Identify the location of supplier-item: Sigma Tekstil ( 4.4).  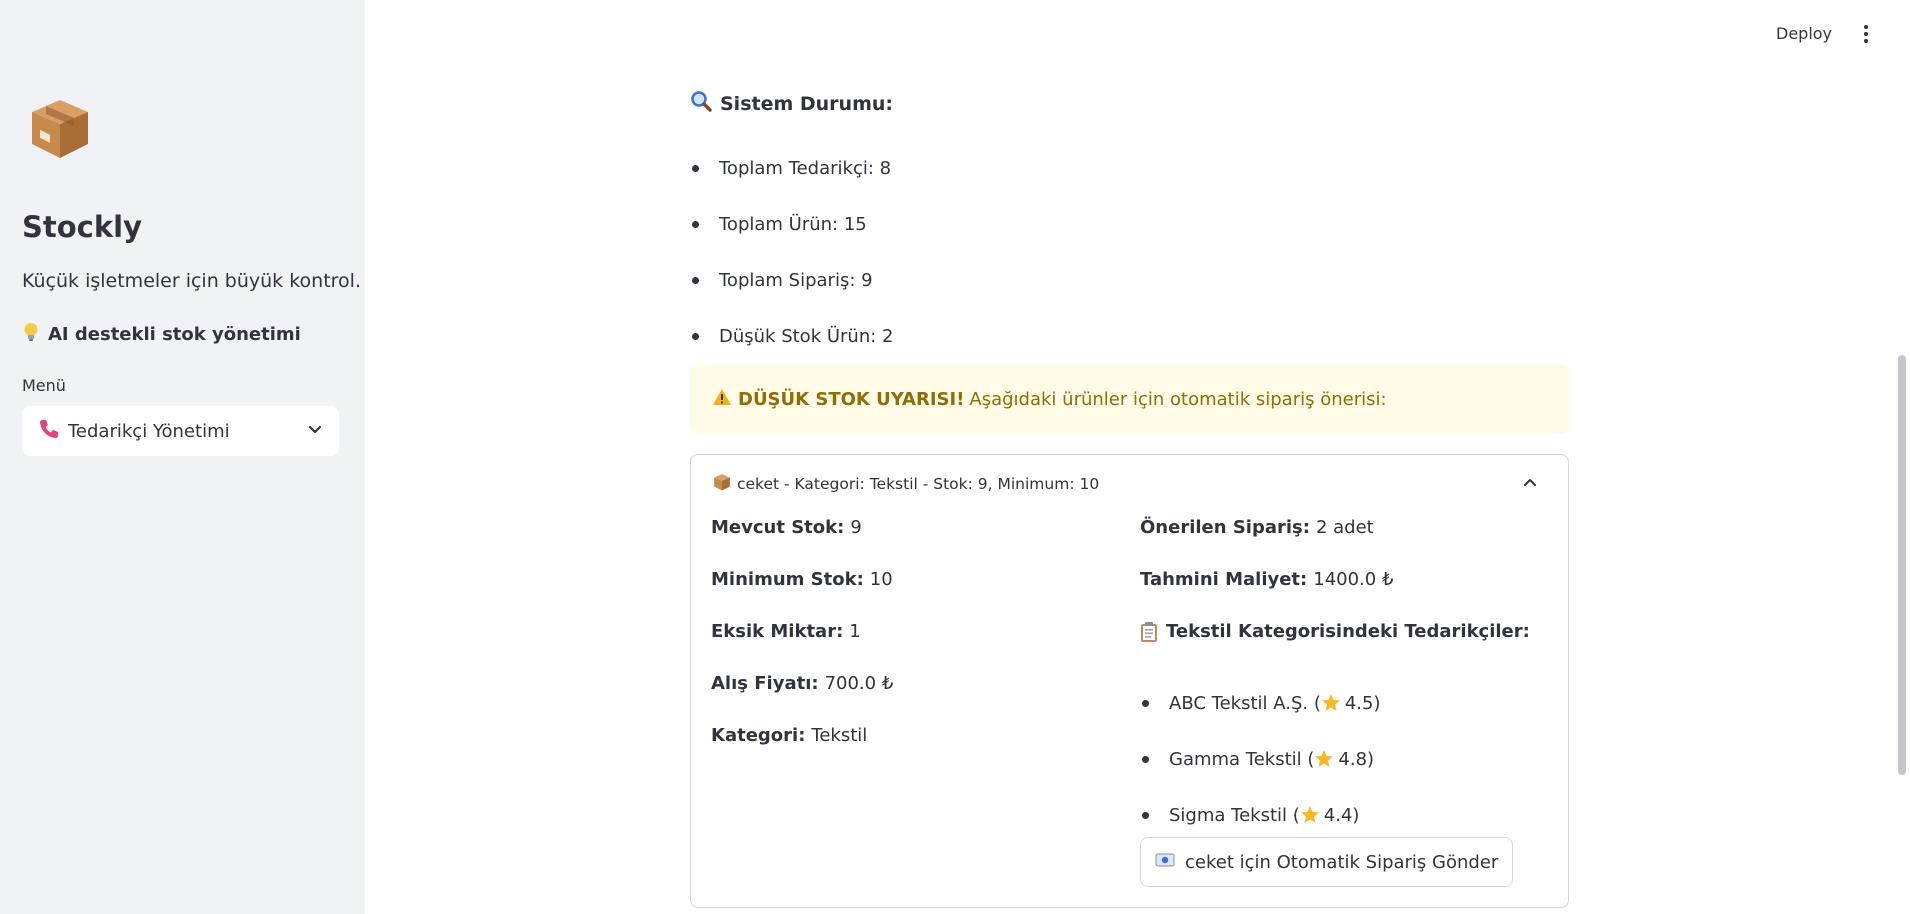
(1335, 815).